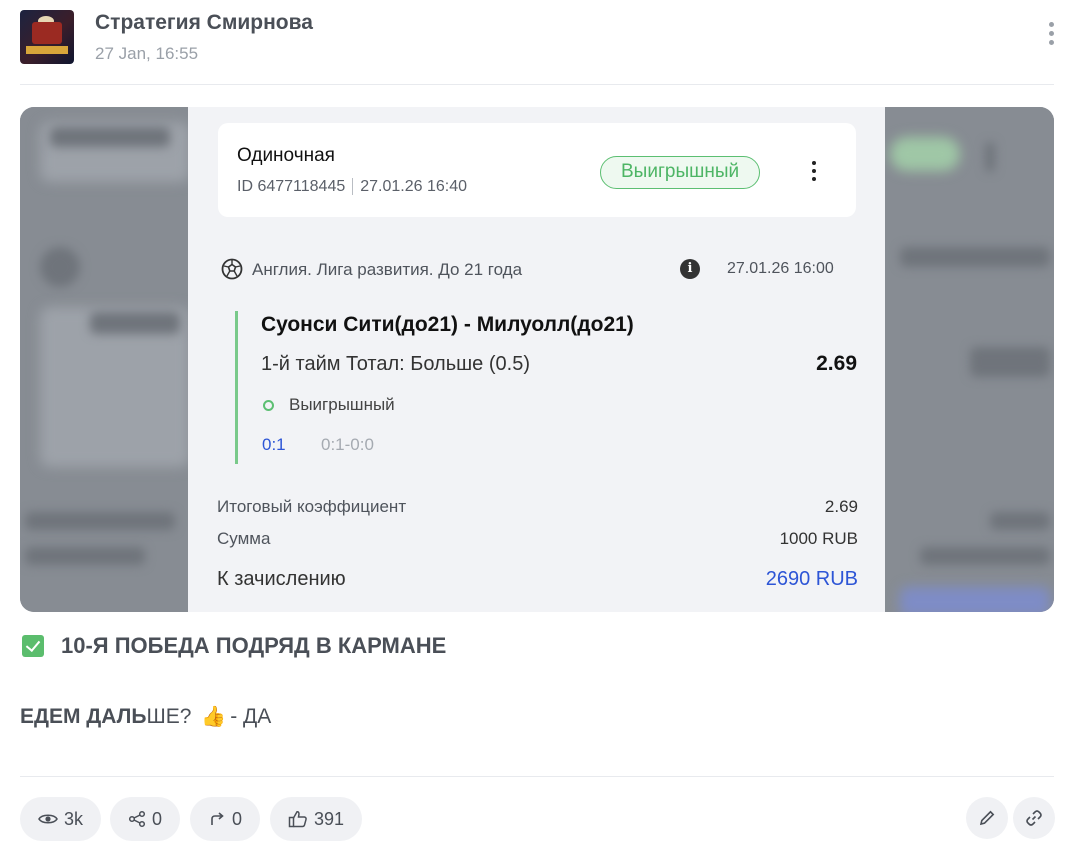 The image size is (1072, 864). I want to click on payout-label: К зачислению, so click(281, 579).